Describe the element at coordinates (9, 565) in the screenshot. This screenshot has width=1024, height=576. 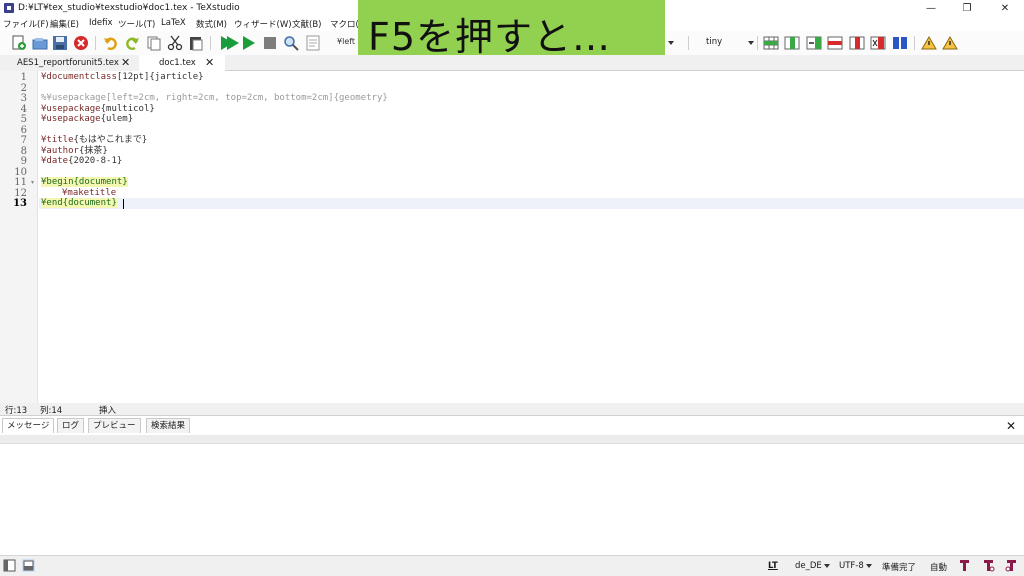
I see `sidebar-toggle-icon` at that location.